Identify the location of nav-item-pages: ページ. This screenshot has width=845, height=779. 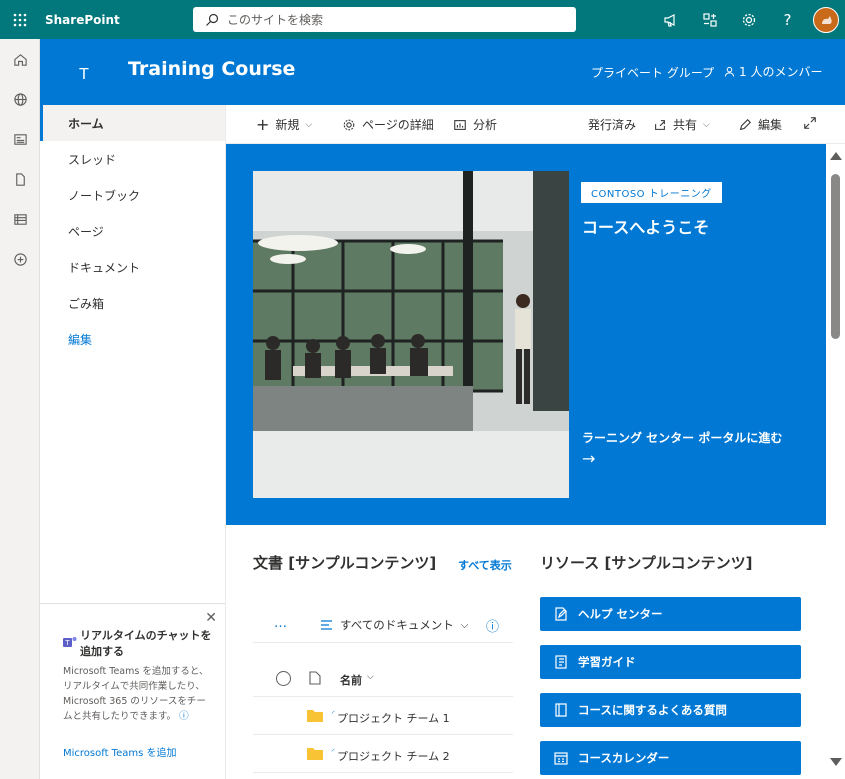
(132, 231).